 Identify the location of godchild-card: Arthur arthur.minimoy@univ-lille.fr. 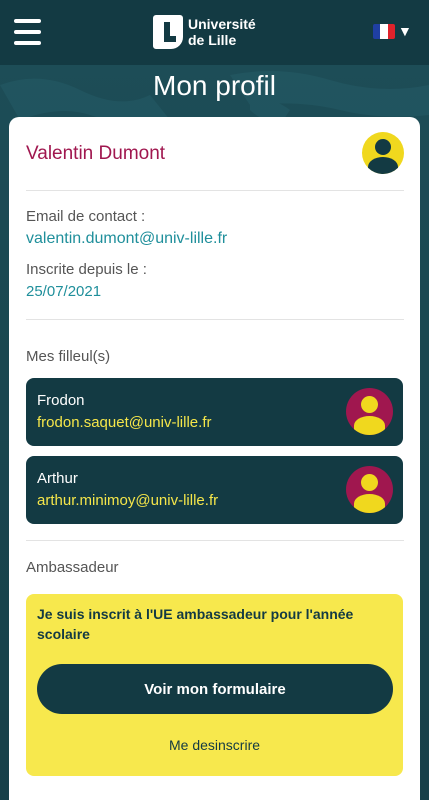
(214, 490).